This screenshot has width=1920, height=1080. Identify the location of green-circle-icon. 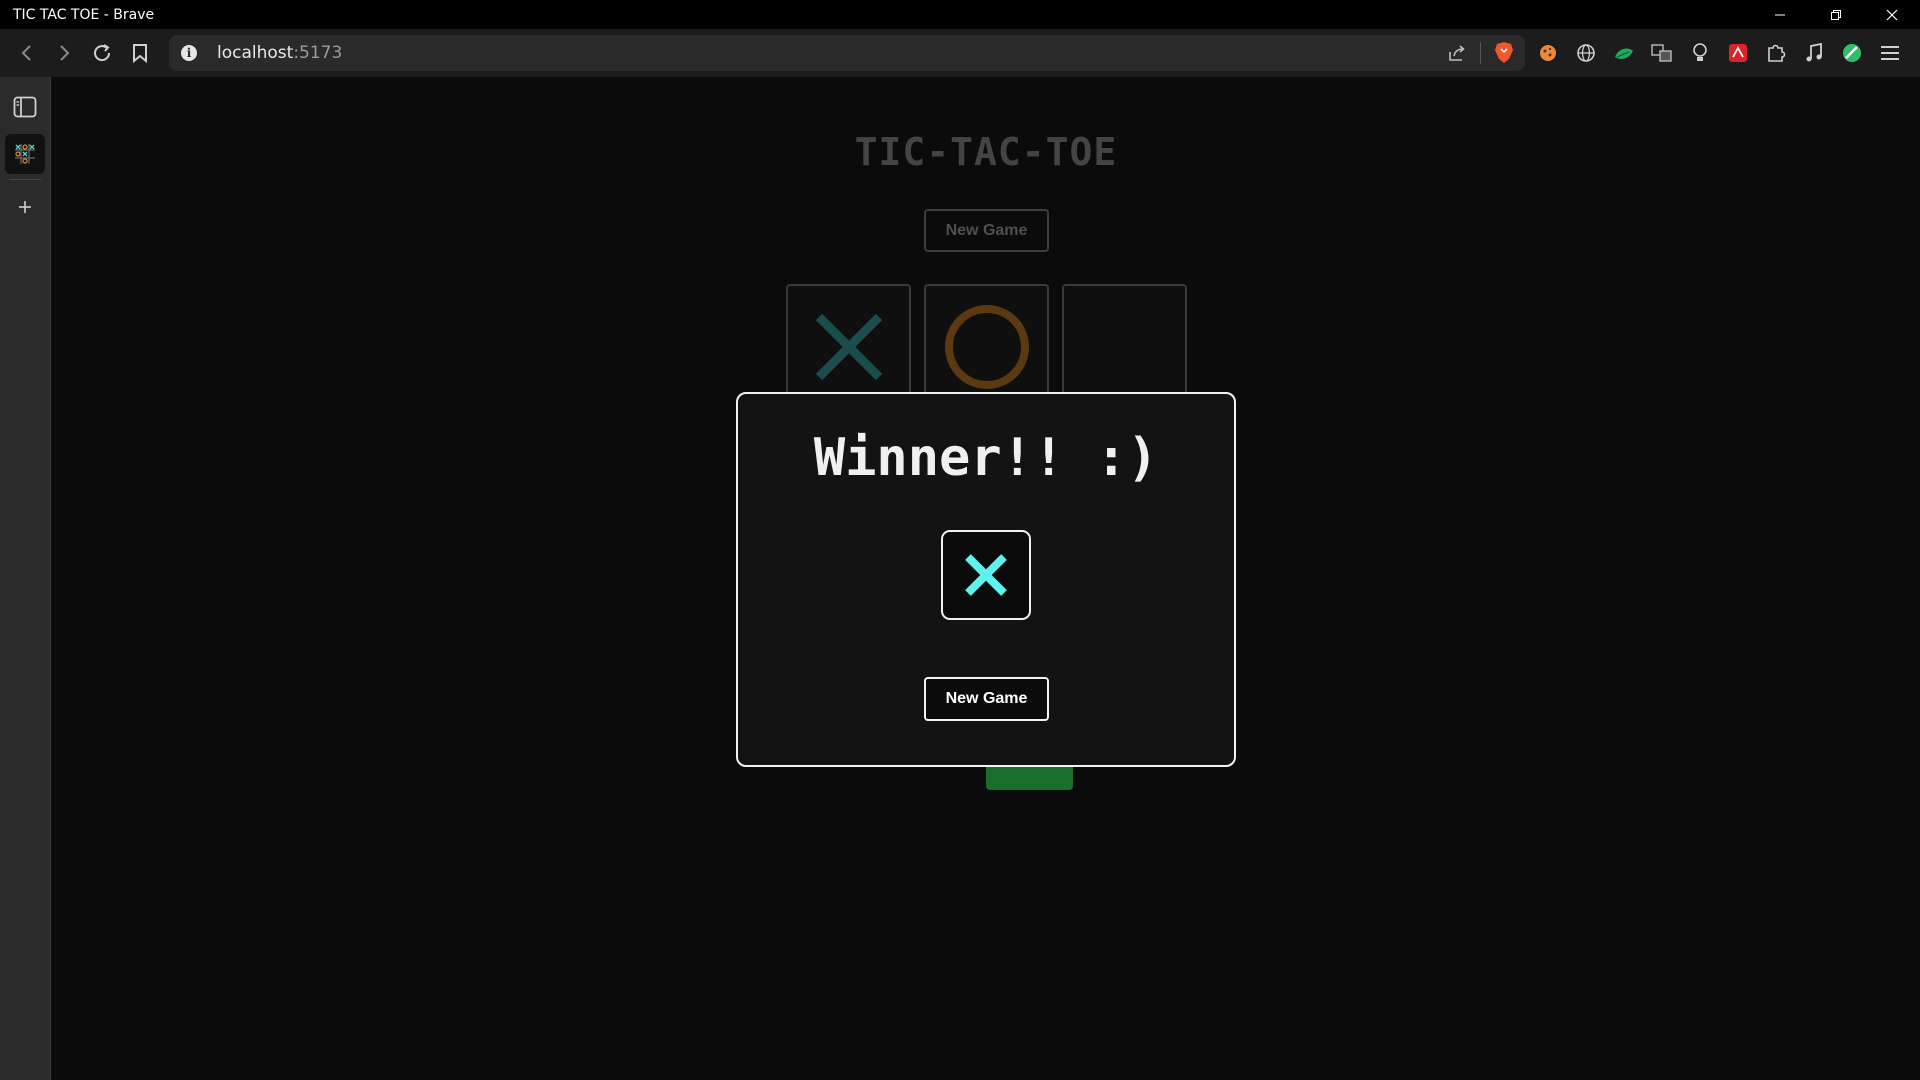
(1852, 53).